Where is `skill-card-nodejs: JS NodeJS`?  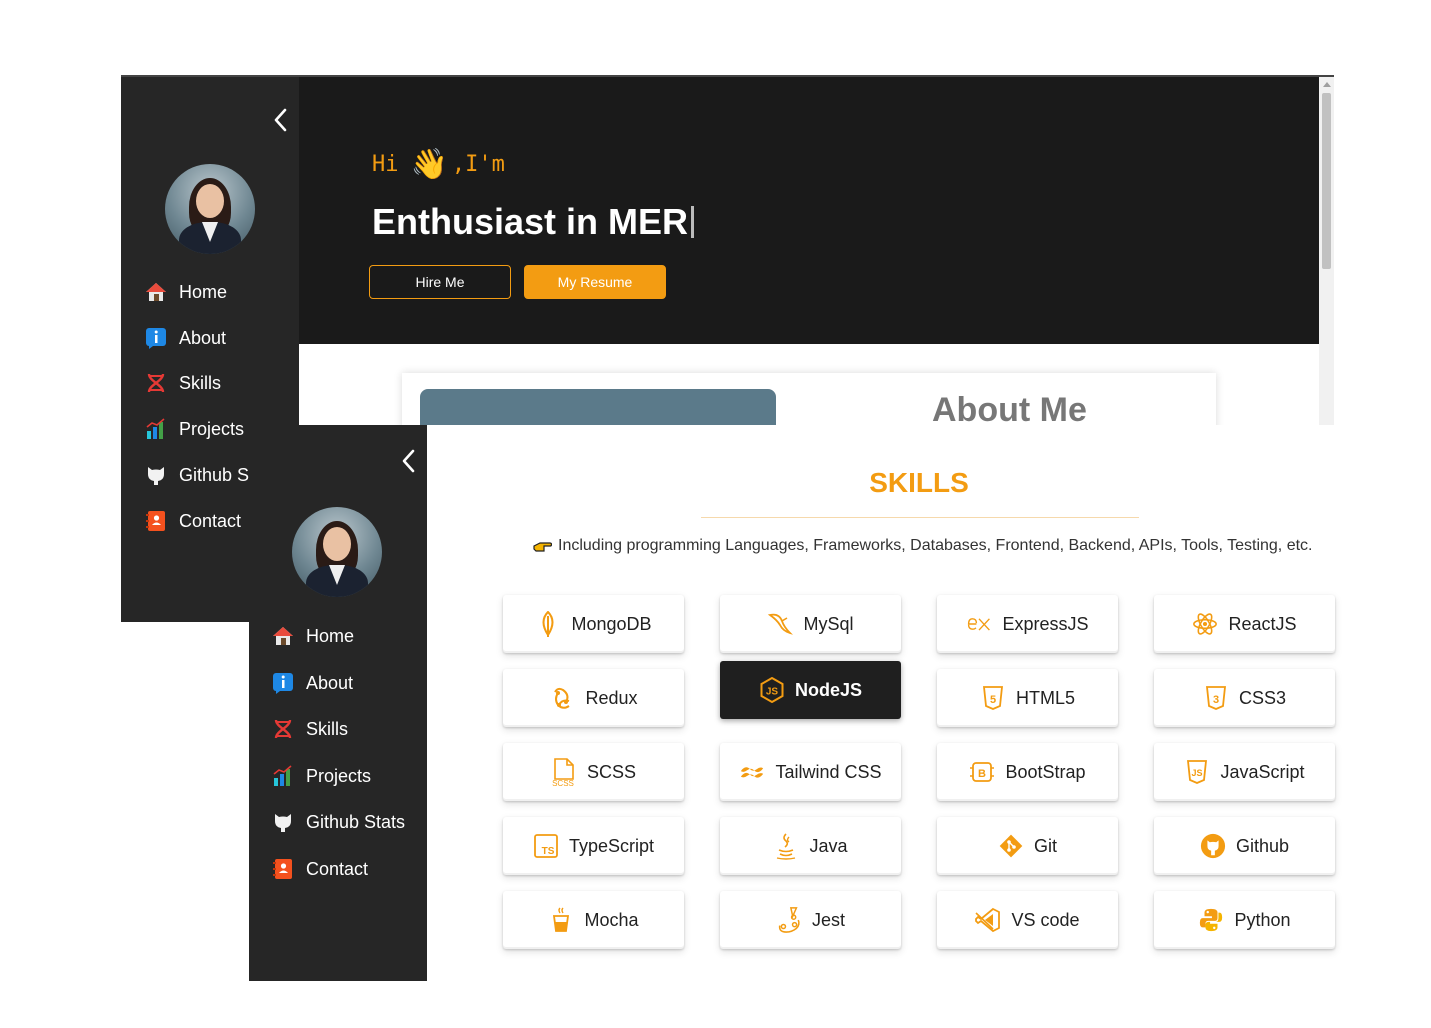 skill-card-nodejs: JS NodeJS is located at coordinates (810, 690).